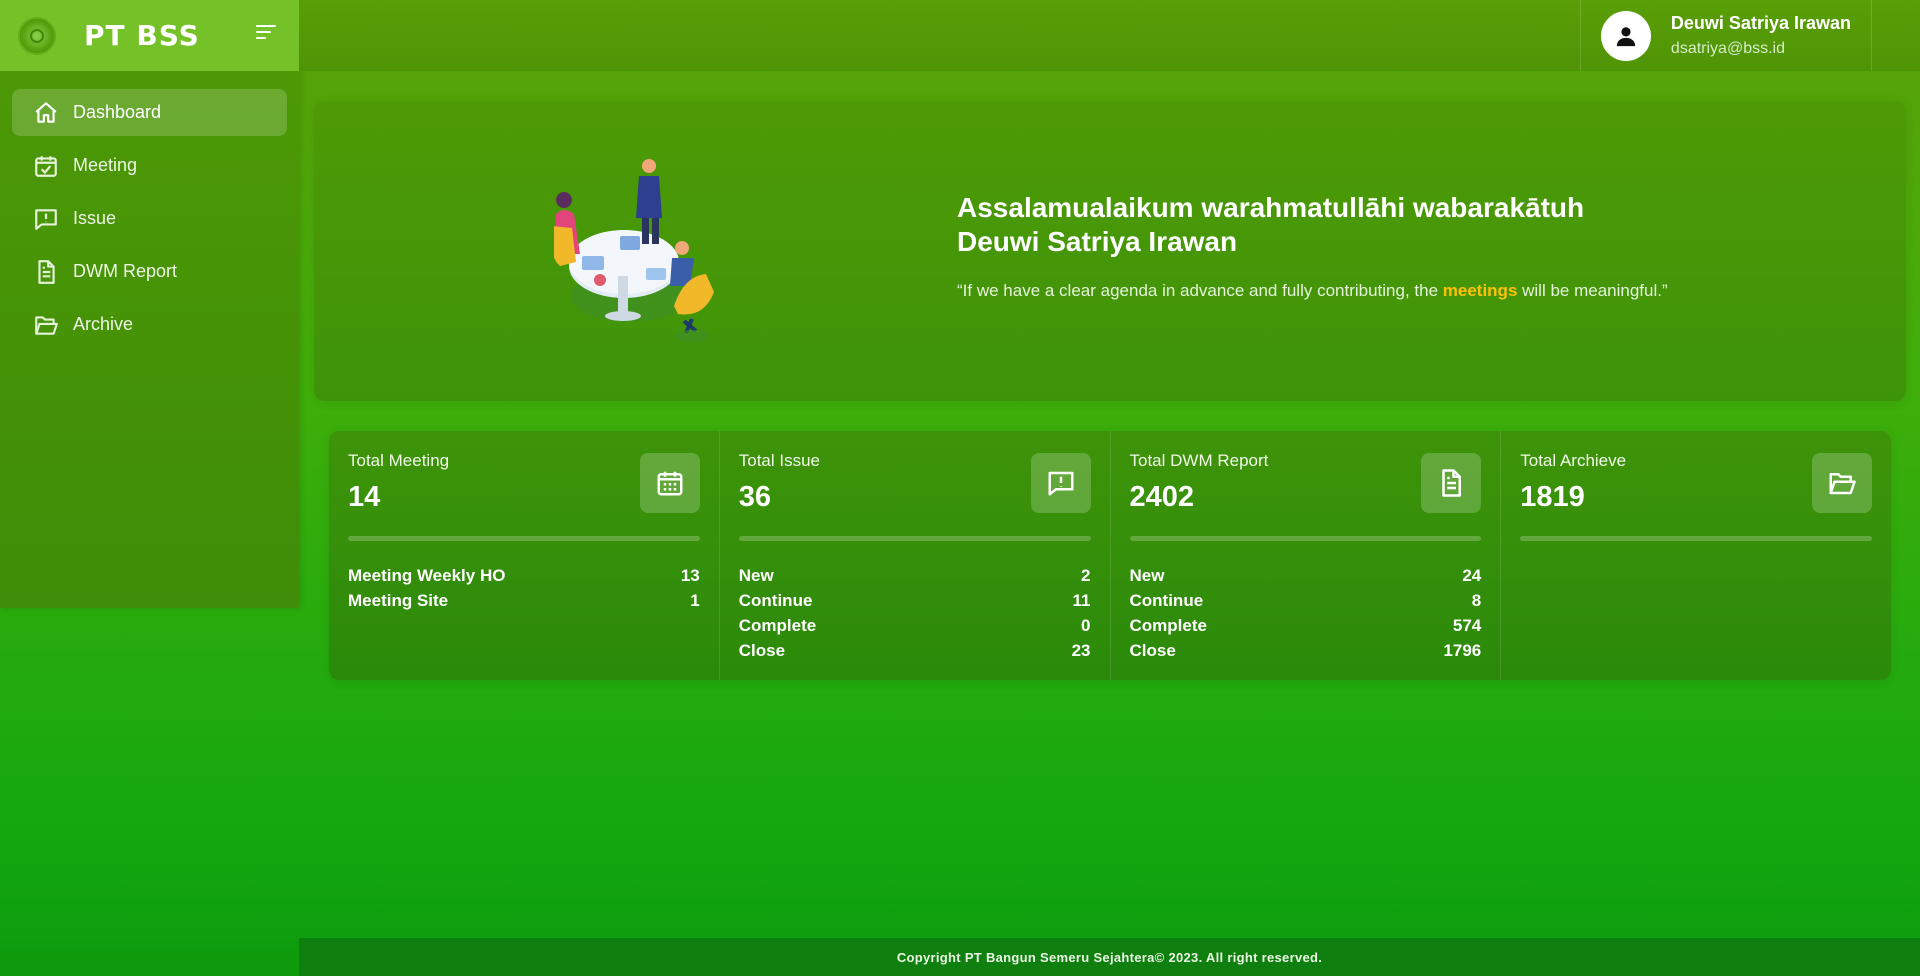  I want to click on sidebar-item-label: Meeting, so click(105, 165).